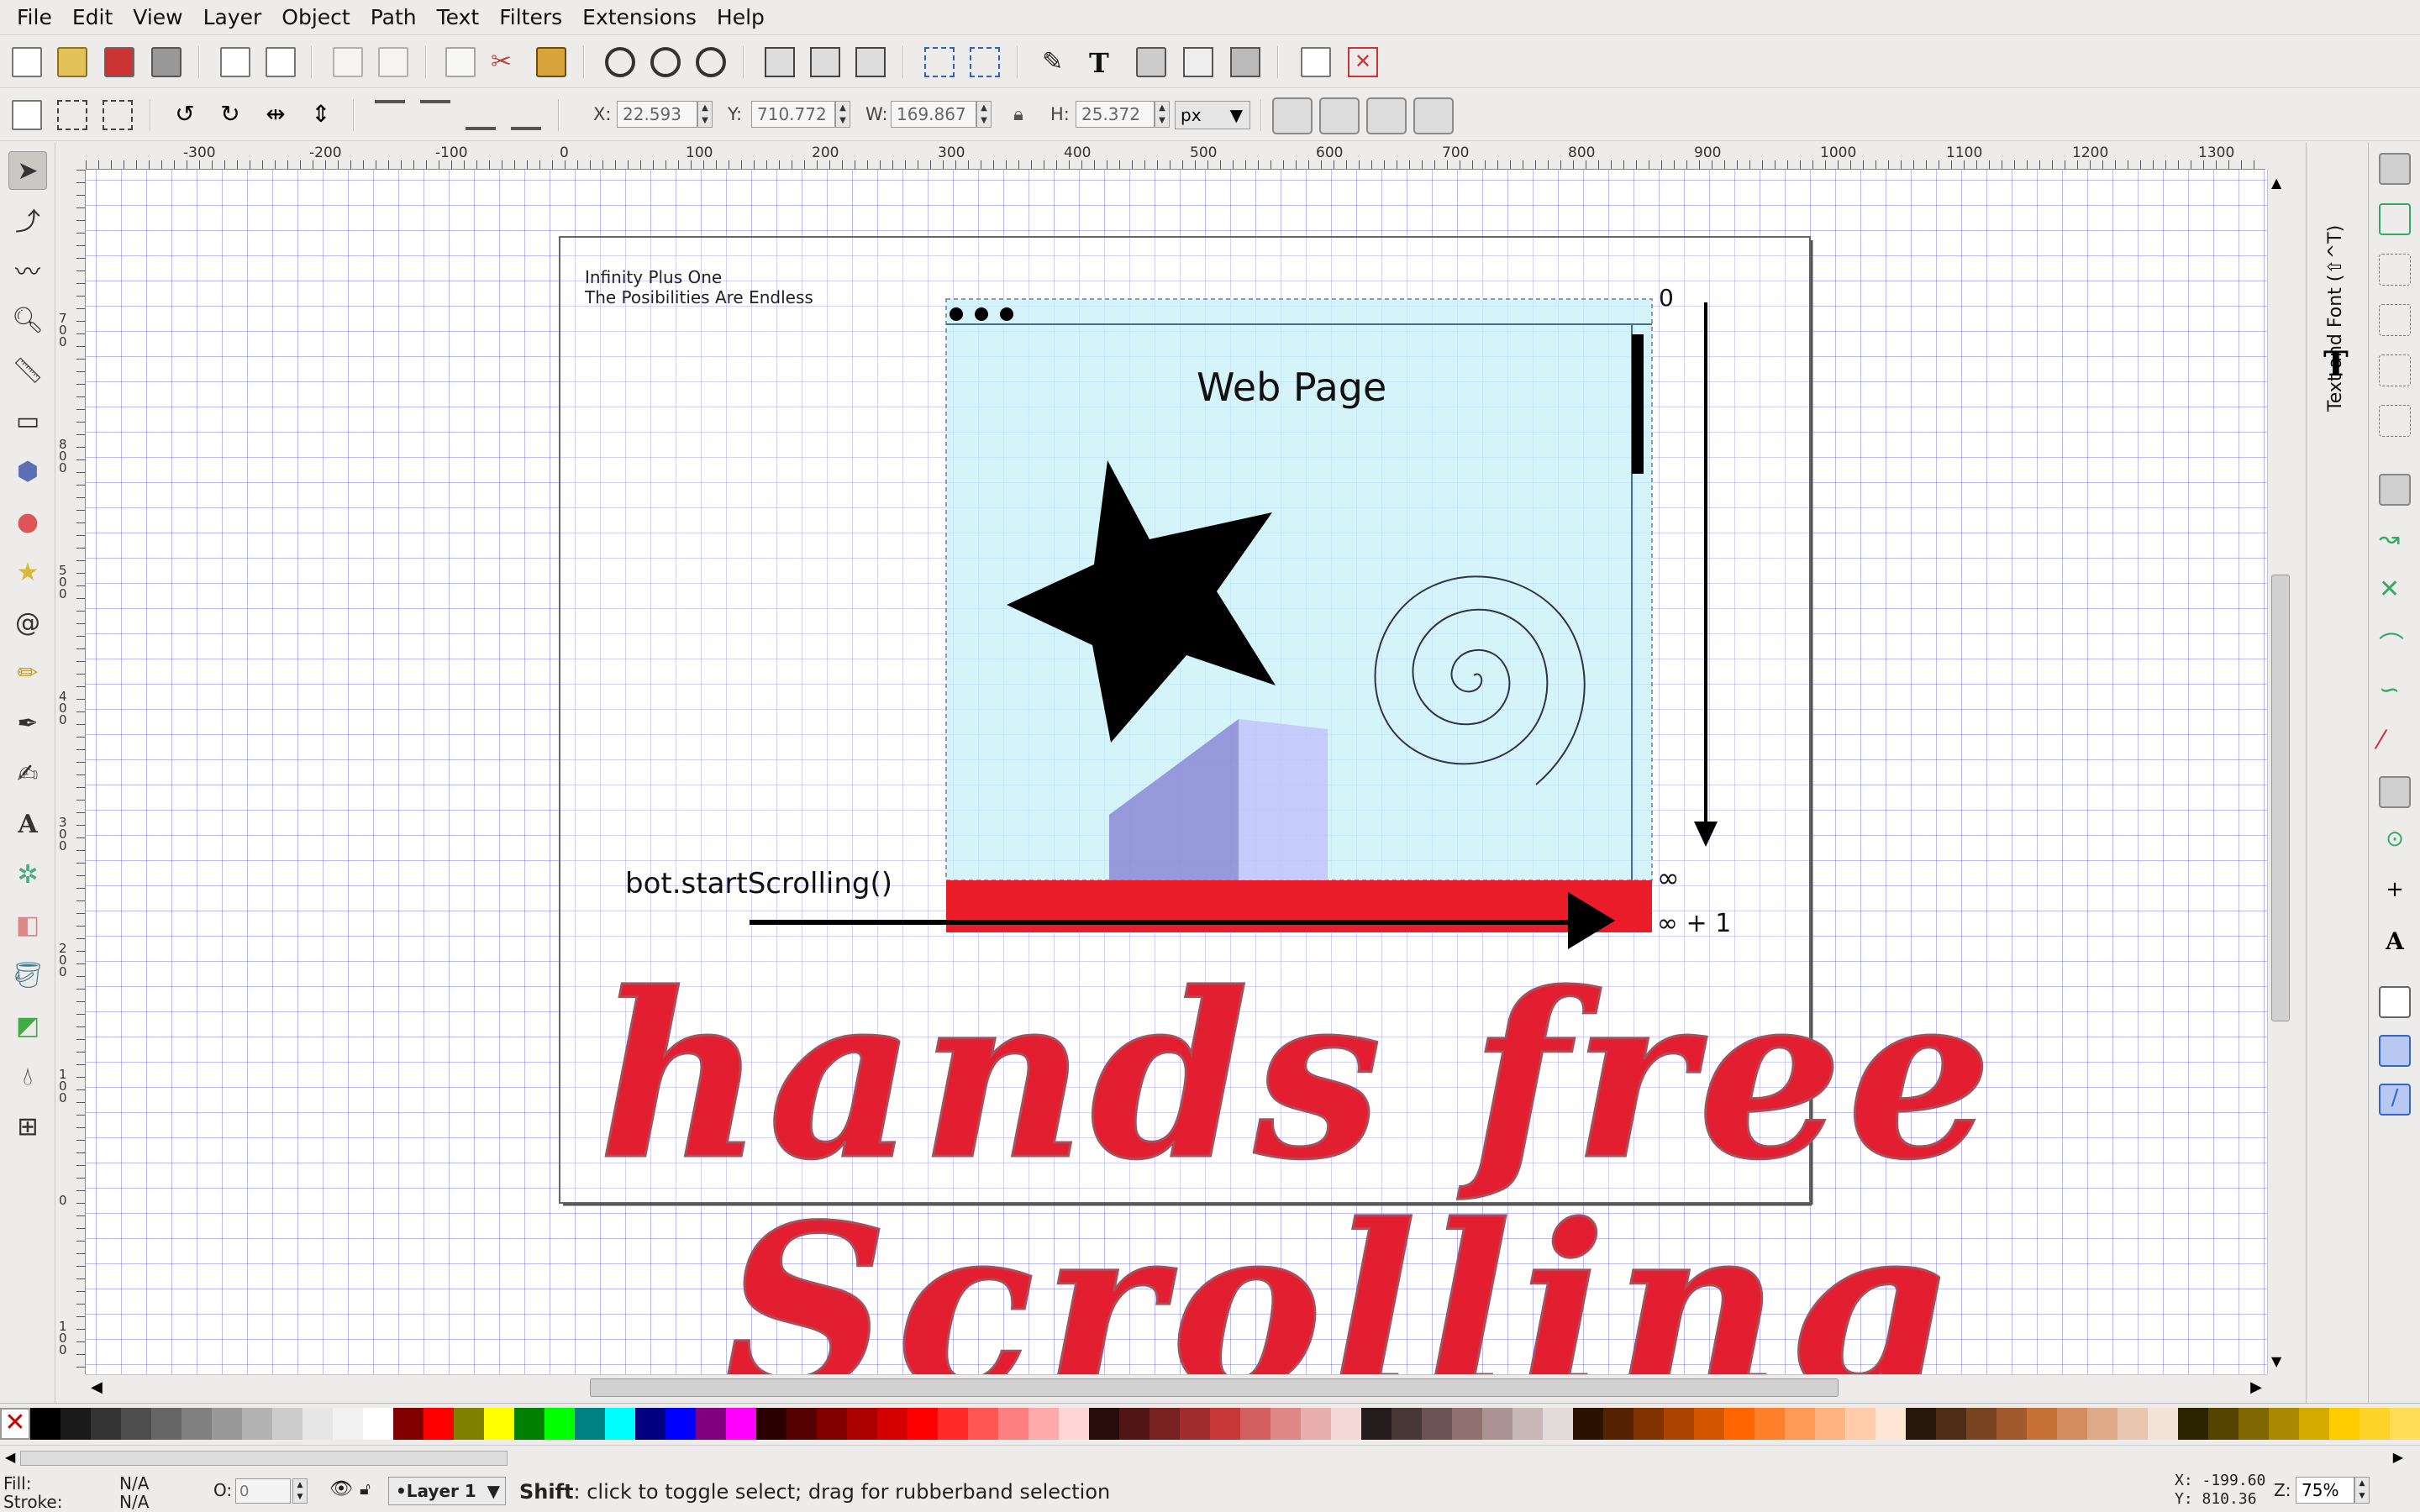 Image resolution: width=2420 pixels, height=1512 pixels. Describe the element at coordinates (1316, 62) in the screenshot. I see `document-properties-icon` at that location.